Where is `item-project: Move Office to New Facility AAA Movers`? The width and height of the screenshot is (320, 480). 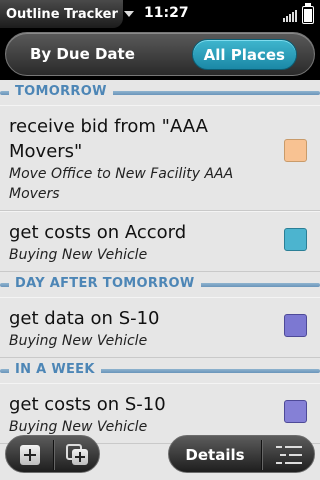 item-project: Move Office to New Facility AAA Movers is located at coordinates (121, 184).